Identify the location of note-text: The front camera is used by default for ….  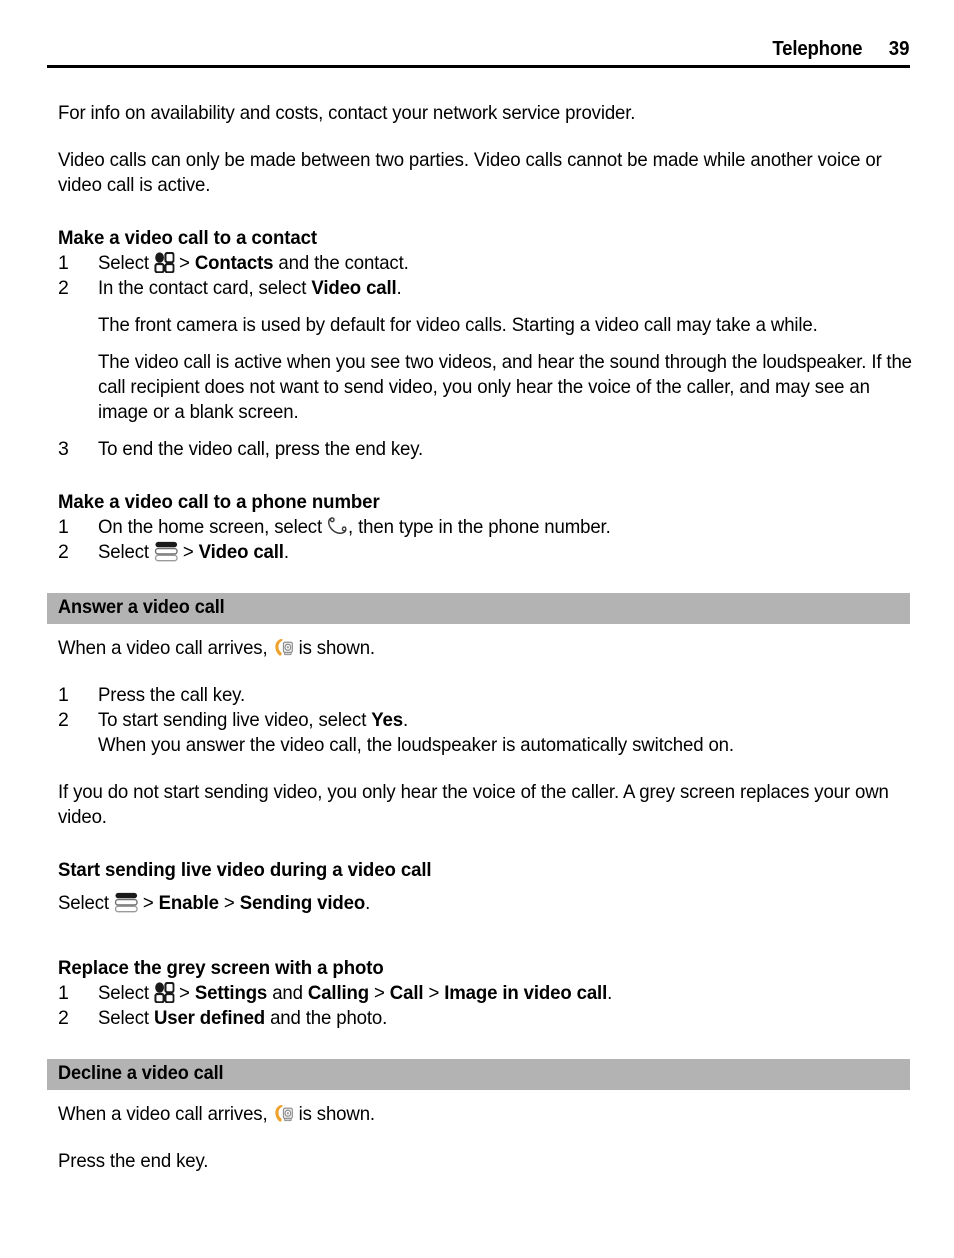
(458, 325).